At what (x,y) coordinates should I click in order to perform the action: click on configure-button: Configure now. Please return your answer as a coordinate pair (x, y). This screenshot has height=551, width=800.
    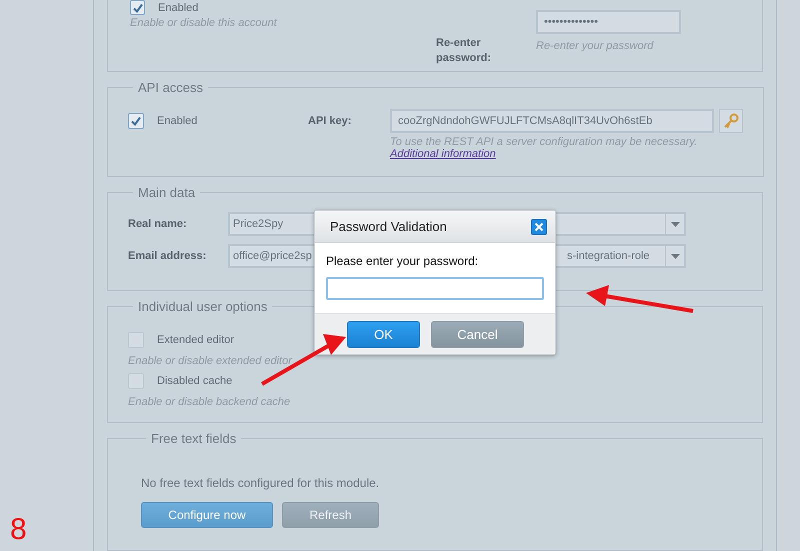
    Looking at the image, I should click on (207, 515).